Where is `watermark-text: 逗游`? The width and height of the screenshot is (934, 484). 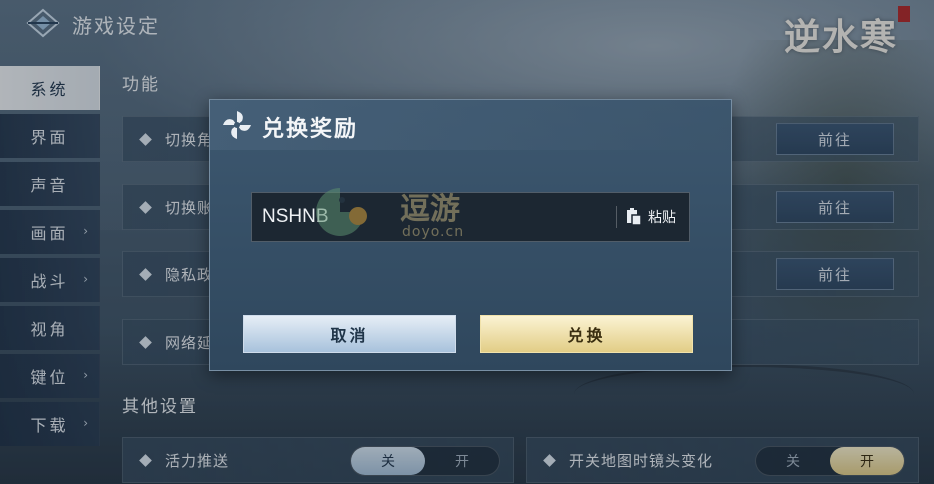 watermark-text: 逗游 is located at coordinates (430, 209).